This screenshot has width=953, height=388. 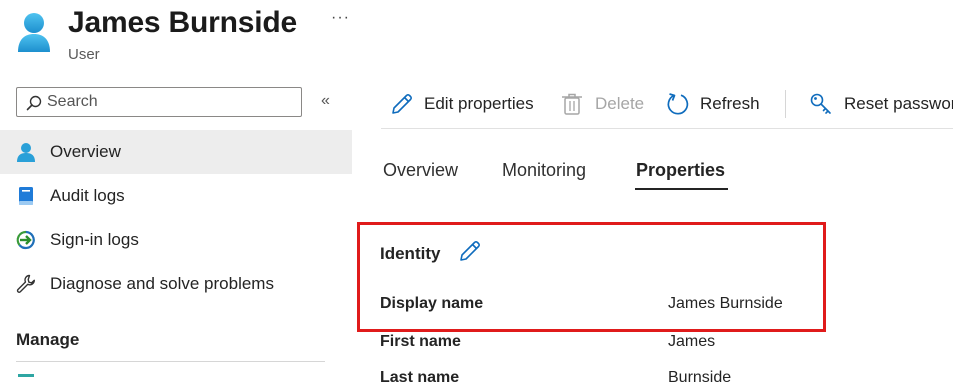 I want to click on edit-properties-button: Edit properties, so click(x=466, y=104).